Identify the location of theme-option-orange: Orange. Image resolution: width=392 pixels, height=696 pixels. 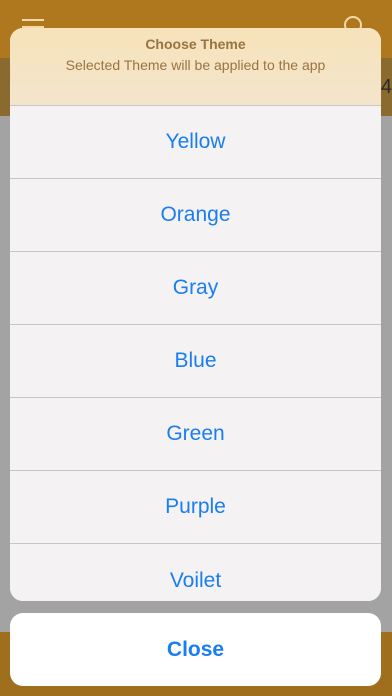
(195, 215).